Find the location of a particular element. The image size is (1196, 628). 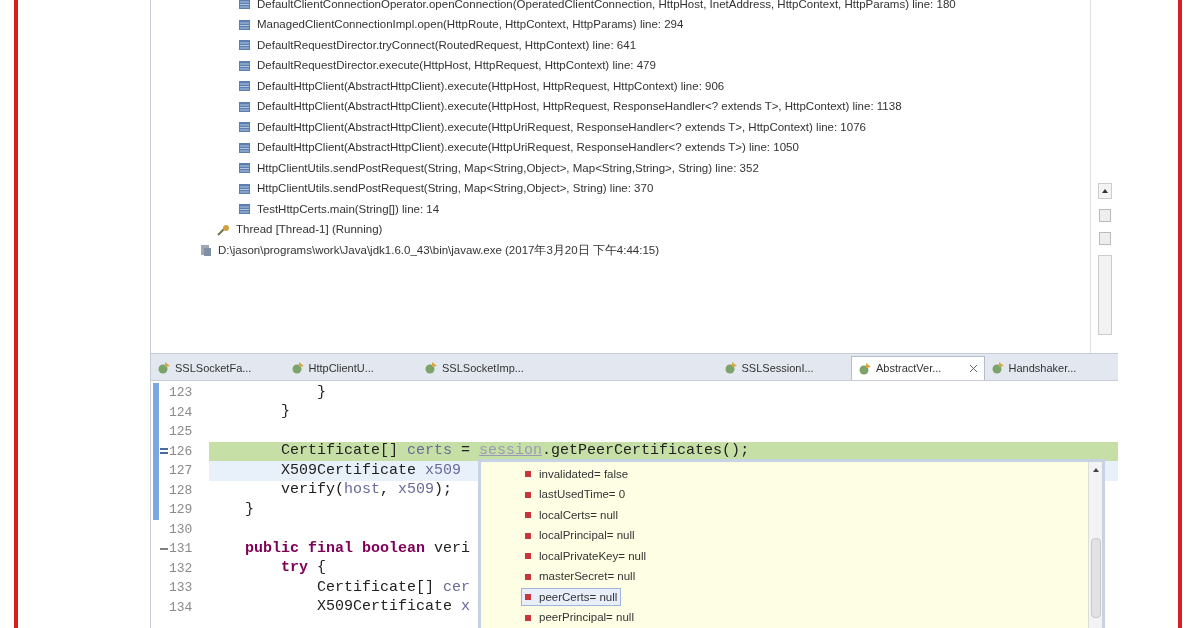

code-line: X509Certificate x509 is located at coordinates (371, 470).